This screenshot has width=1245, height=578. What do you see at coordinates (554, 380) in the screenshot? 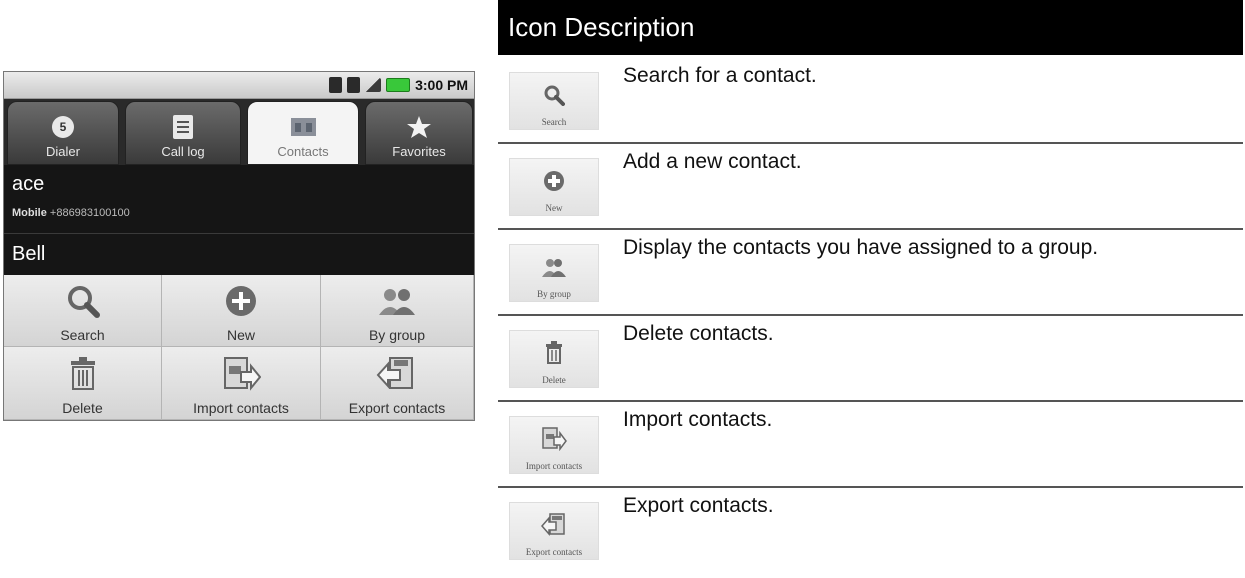
I see `icon-label: Delete` at bounding box center [554, 380].